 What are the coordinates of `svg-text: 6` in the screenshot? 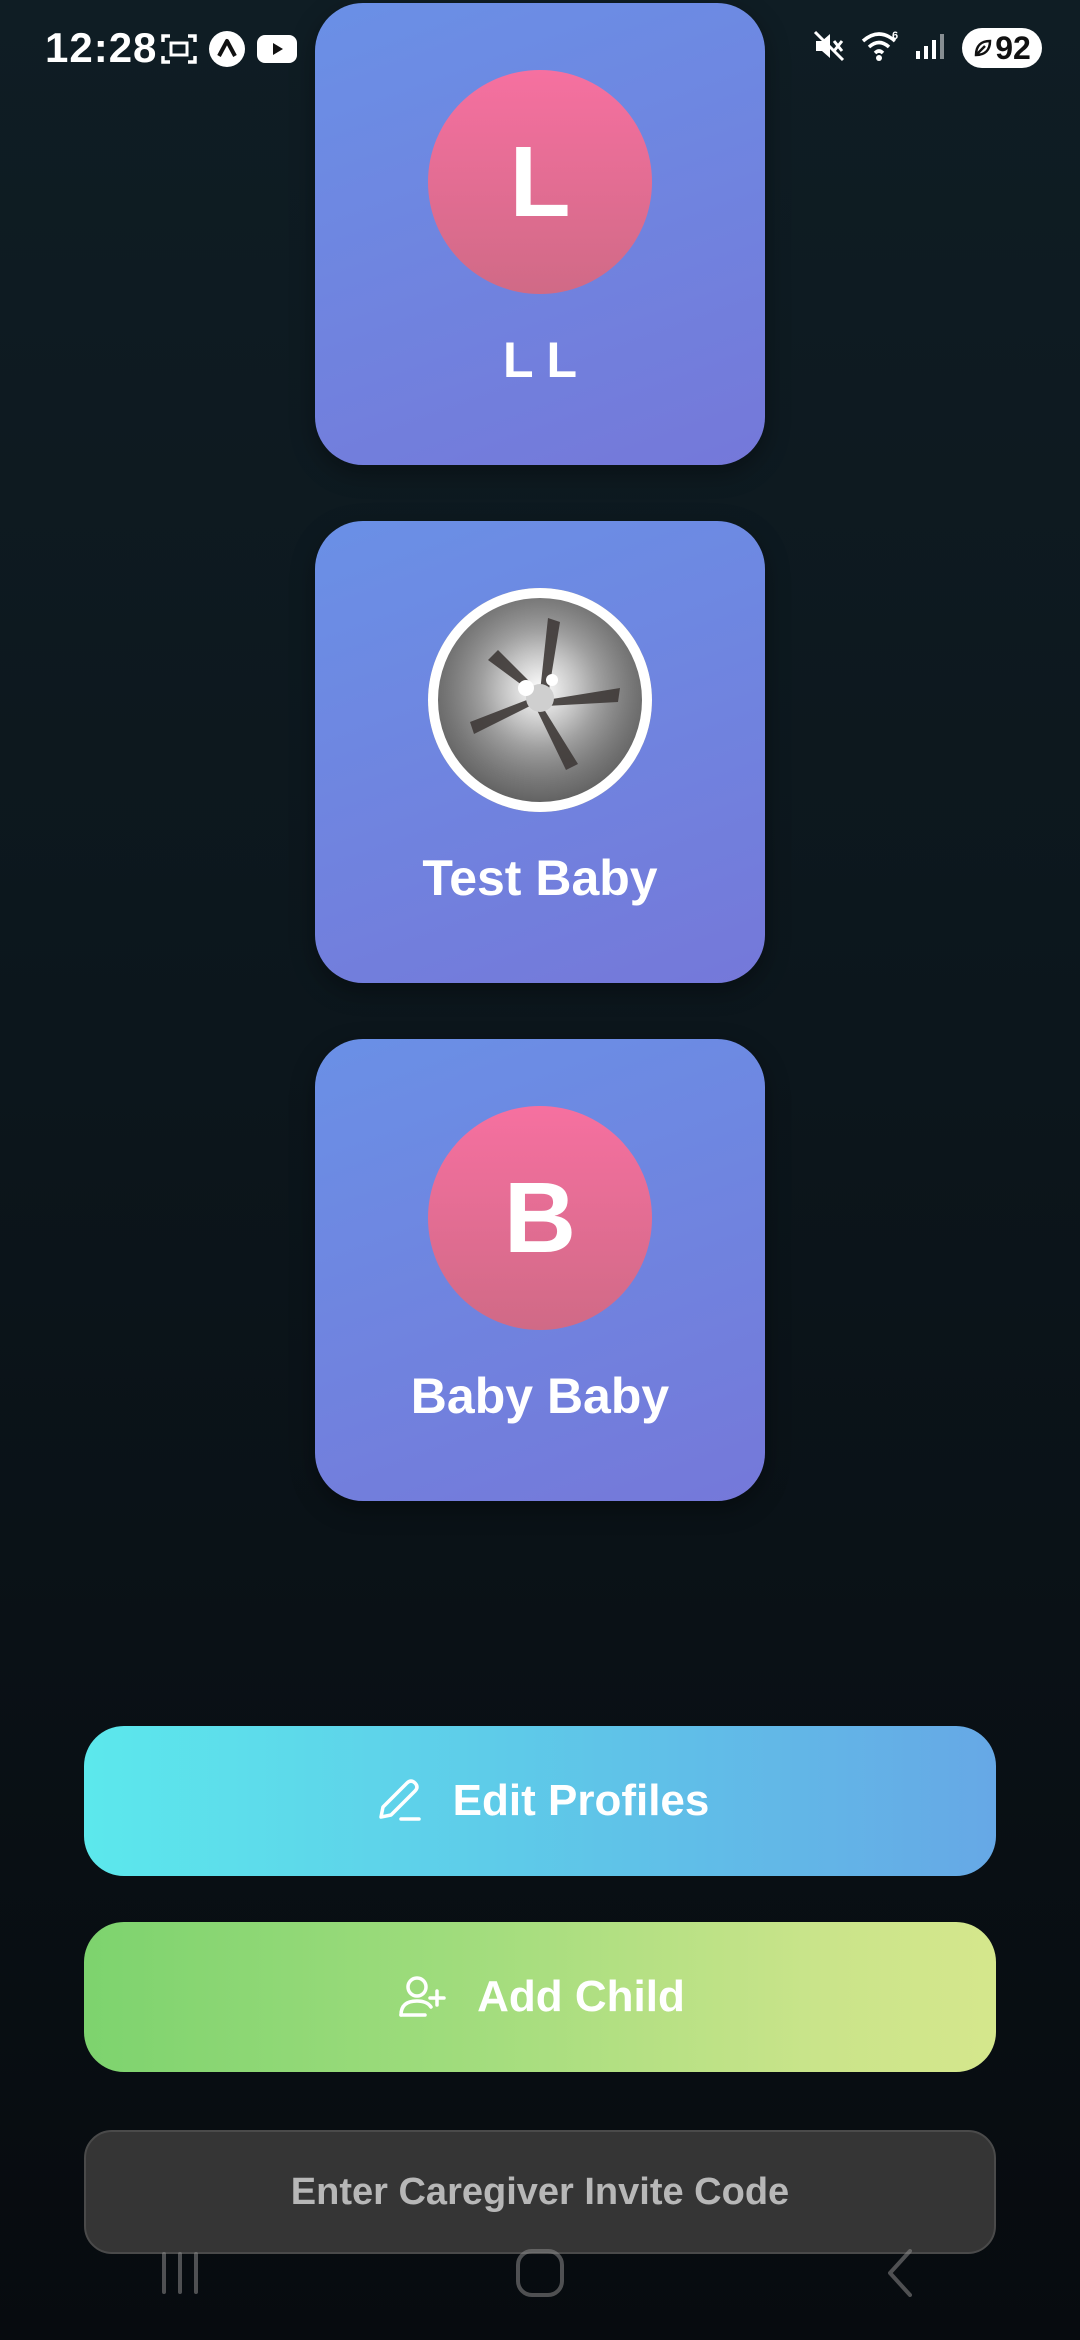 It's located at (895, 36).